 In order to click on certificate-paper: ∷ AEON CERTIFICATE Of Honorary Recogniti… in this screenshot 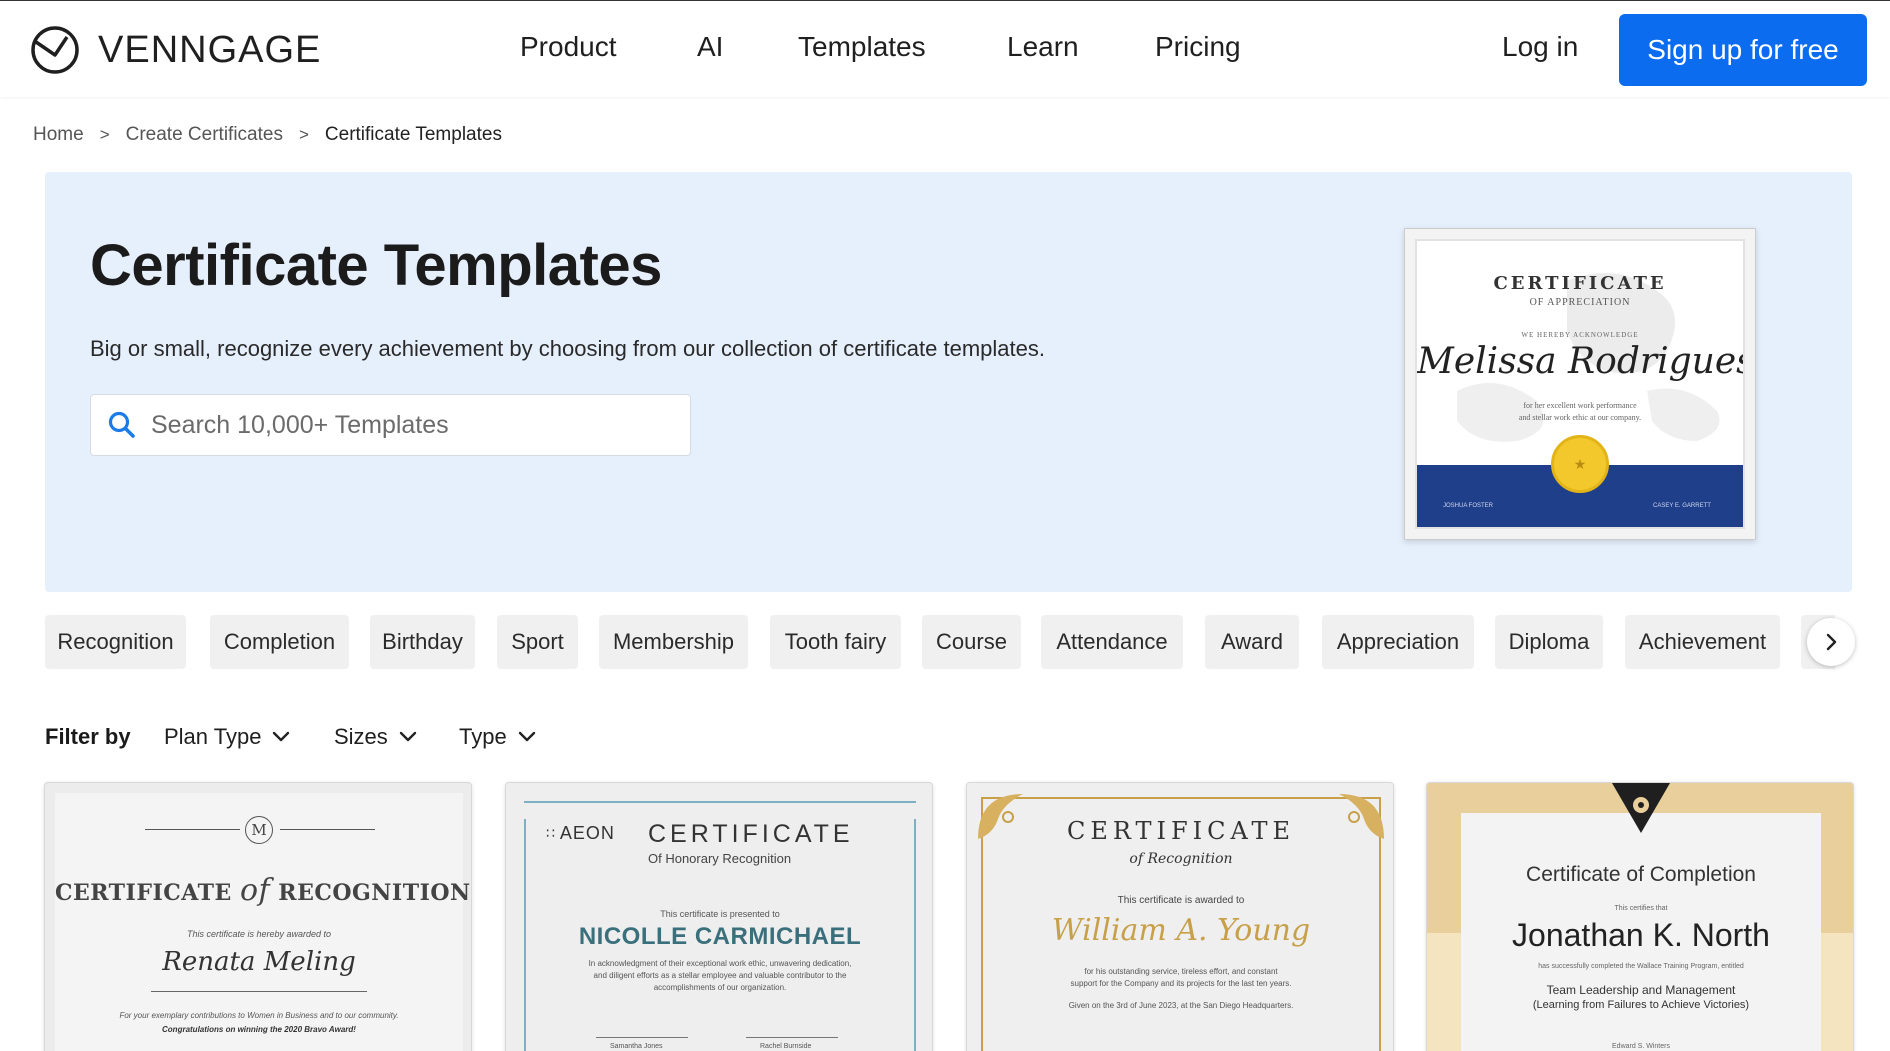, I will do `click(719, 917)`.